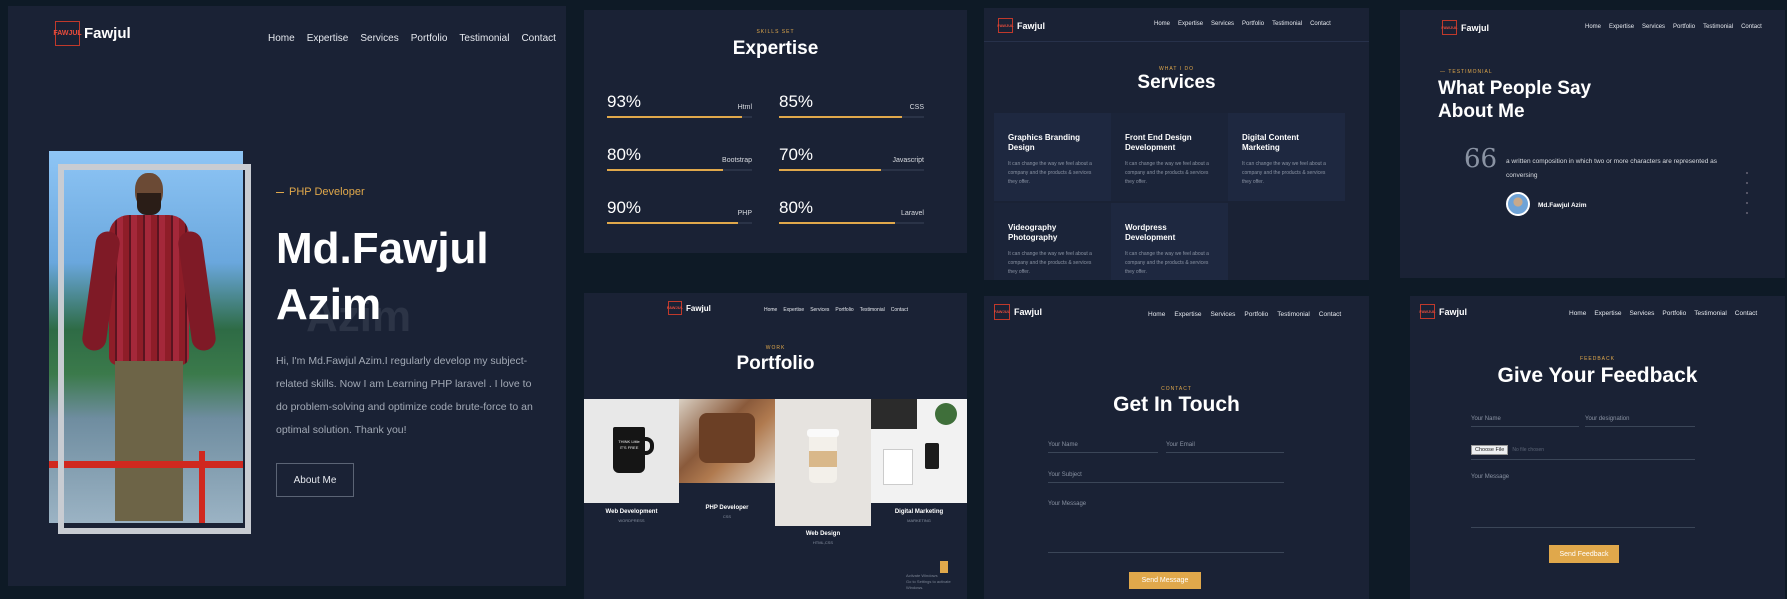  What do you see at coordinates (1136, 182) in the screenshot?
I see `service-desc-line: they offer.` at bounding box center [1136, 182].